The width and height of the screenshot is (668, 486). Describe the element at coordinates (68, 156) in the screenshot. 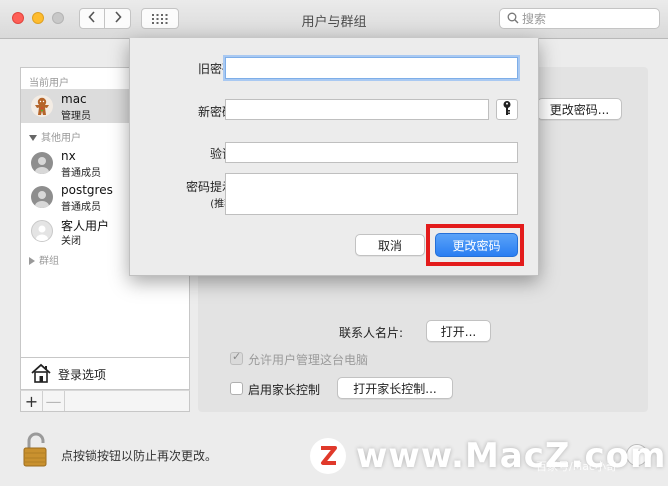

I see `user-name: nx` at that location.